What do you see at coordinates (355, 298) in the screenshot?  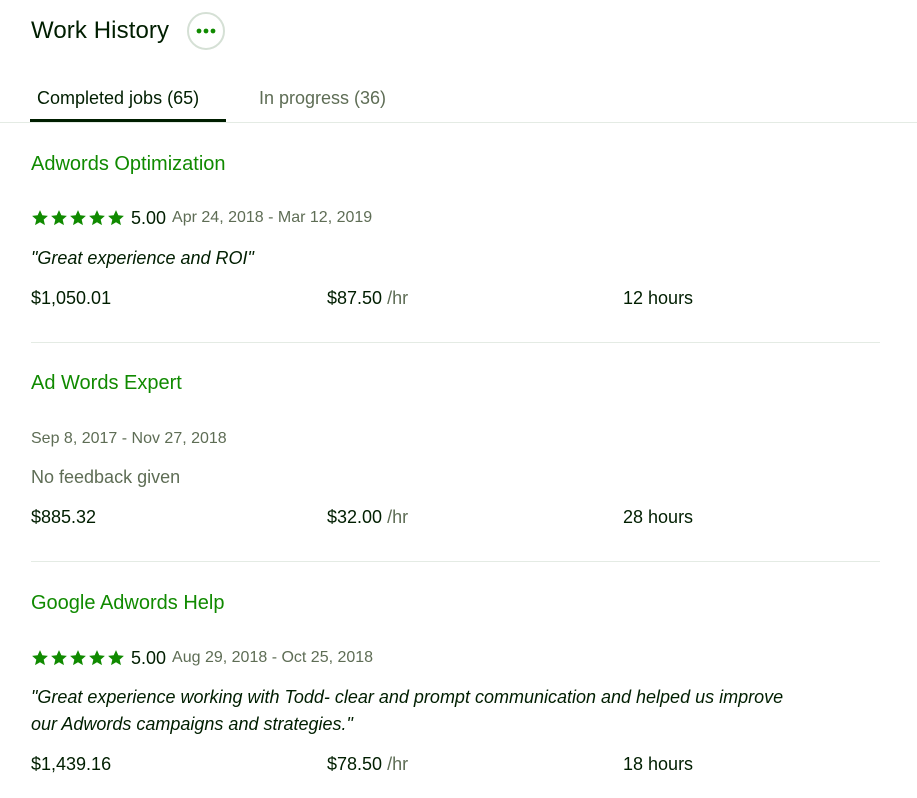 I see `rate-value: $87.50` at bounding box center [355, 298].